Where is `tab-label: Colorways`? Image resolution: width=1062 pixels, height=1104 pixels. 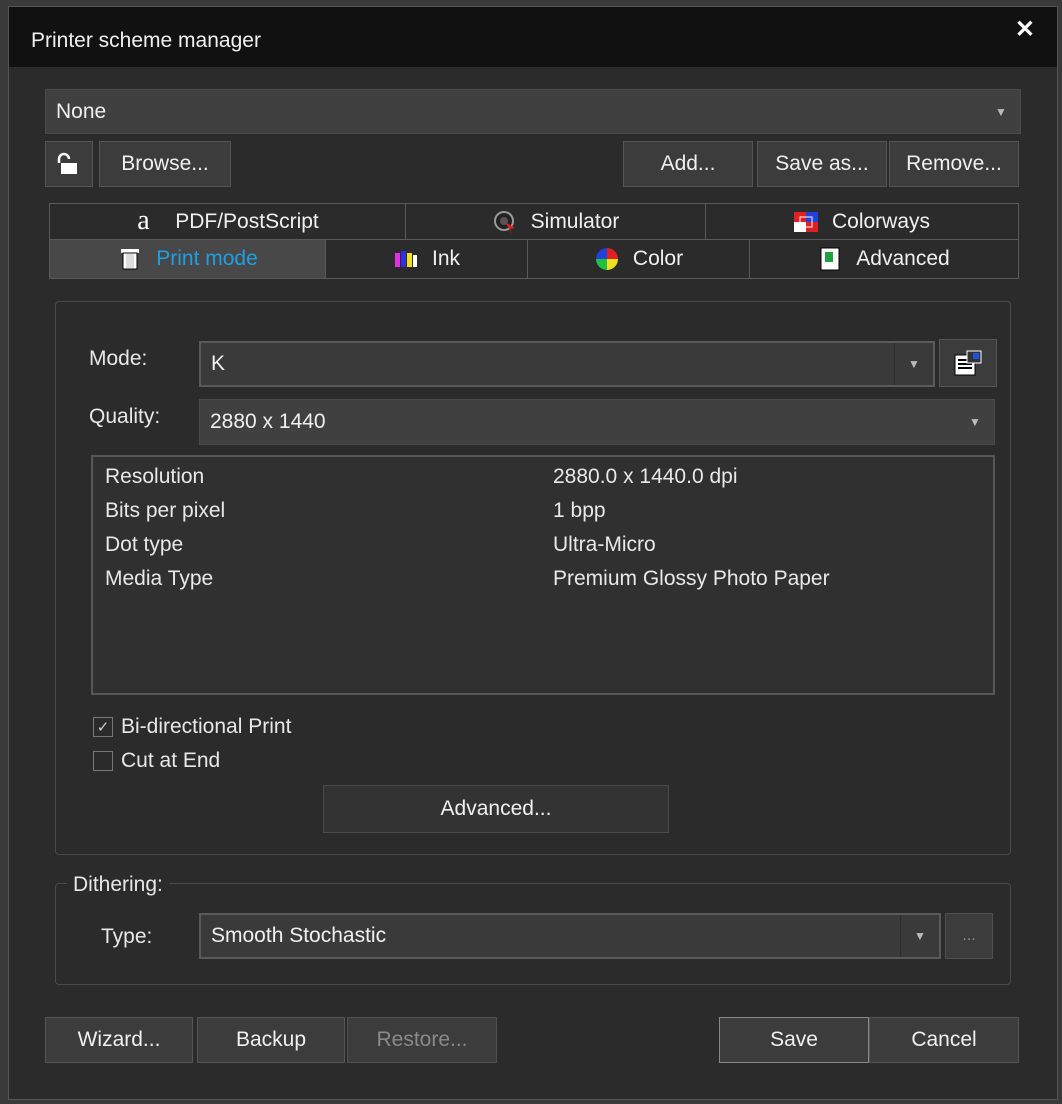 tab-label: Colorways is located at coordinates (881, 221).